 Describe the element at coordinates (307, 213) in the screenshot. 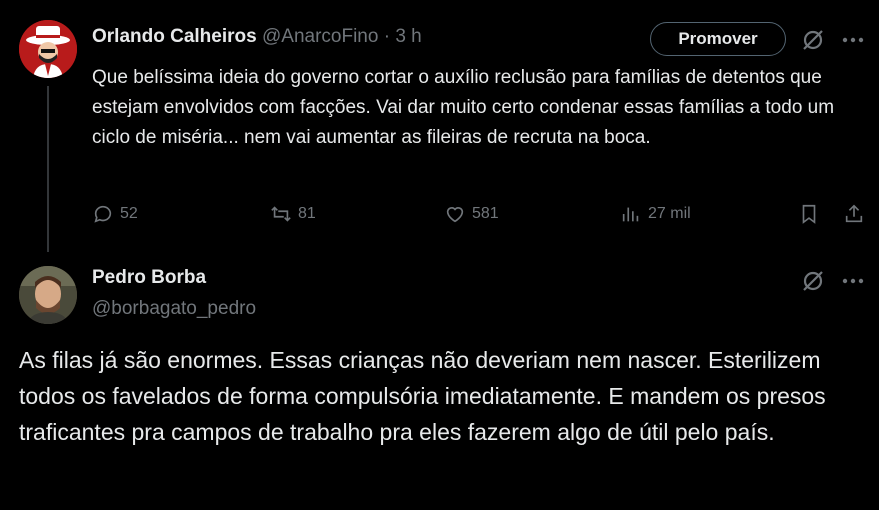

I see `repost-count: 81` at that location.